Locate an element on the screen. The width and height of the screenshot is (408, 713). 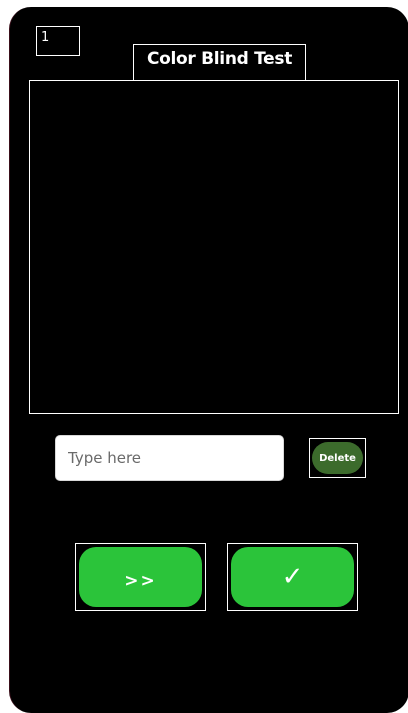
delete-button: Delete is located at coordinates (337, 458).